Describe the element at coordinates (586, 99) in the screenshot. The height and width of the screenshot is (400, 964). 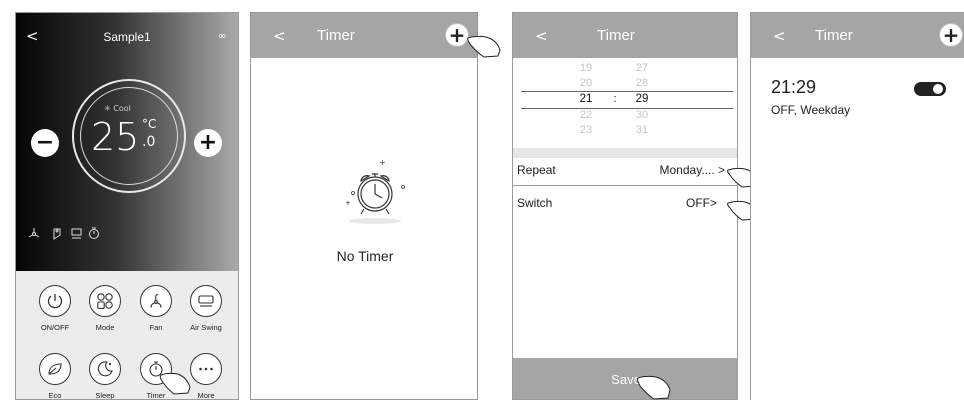
I see `selected-hour: 21` at that location.